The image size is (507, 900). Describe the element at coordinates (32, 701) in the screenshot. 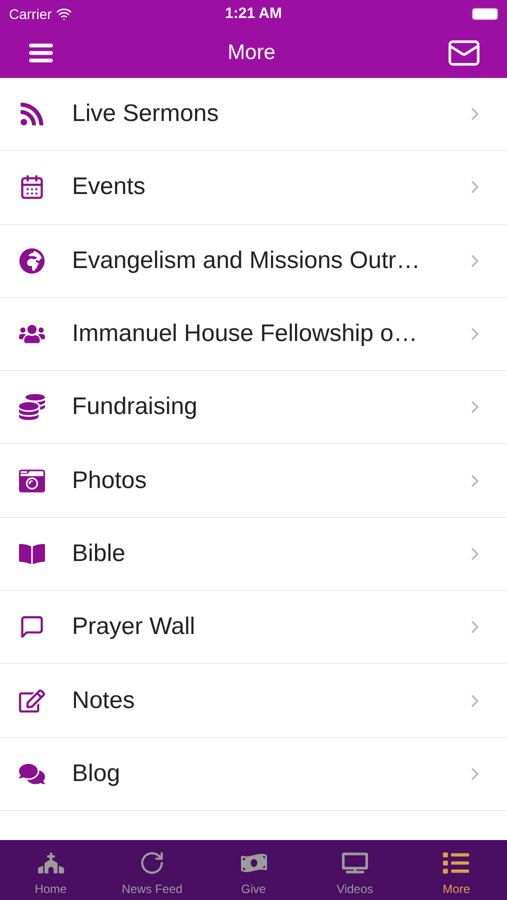

I see `edit-icon` at that location.